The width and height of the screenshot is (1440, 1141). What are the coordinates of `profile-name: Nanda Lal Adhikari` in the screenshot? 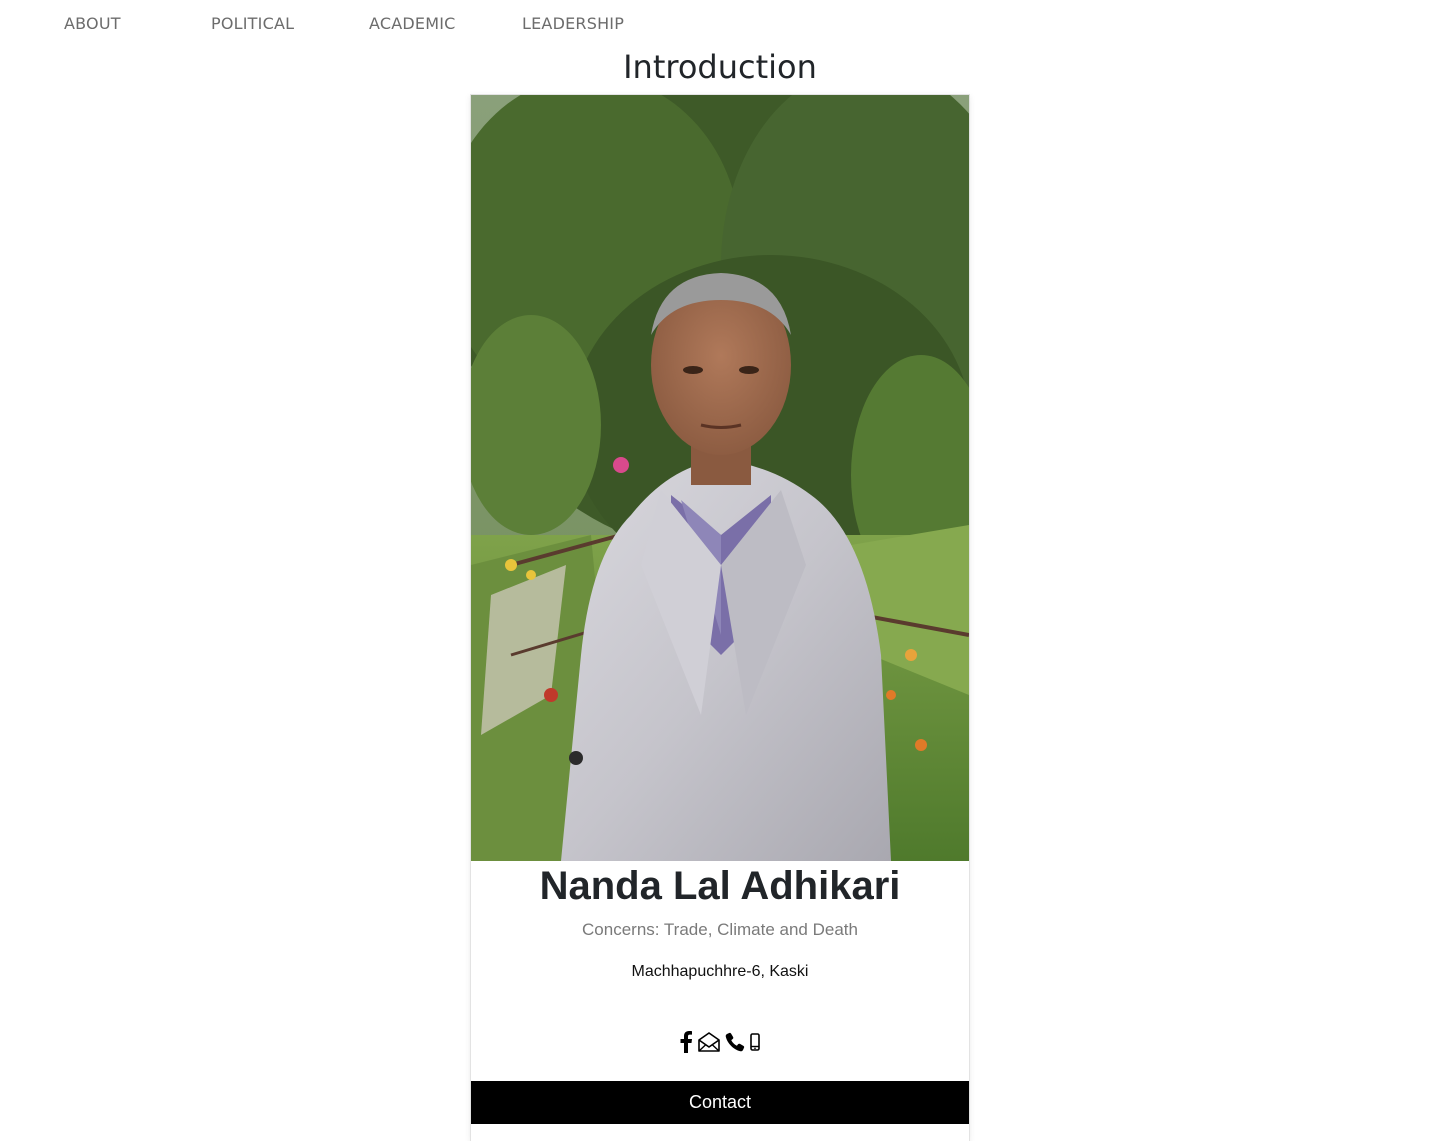 It's located at (720, 886).